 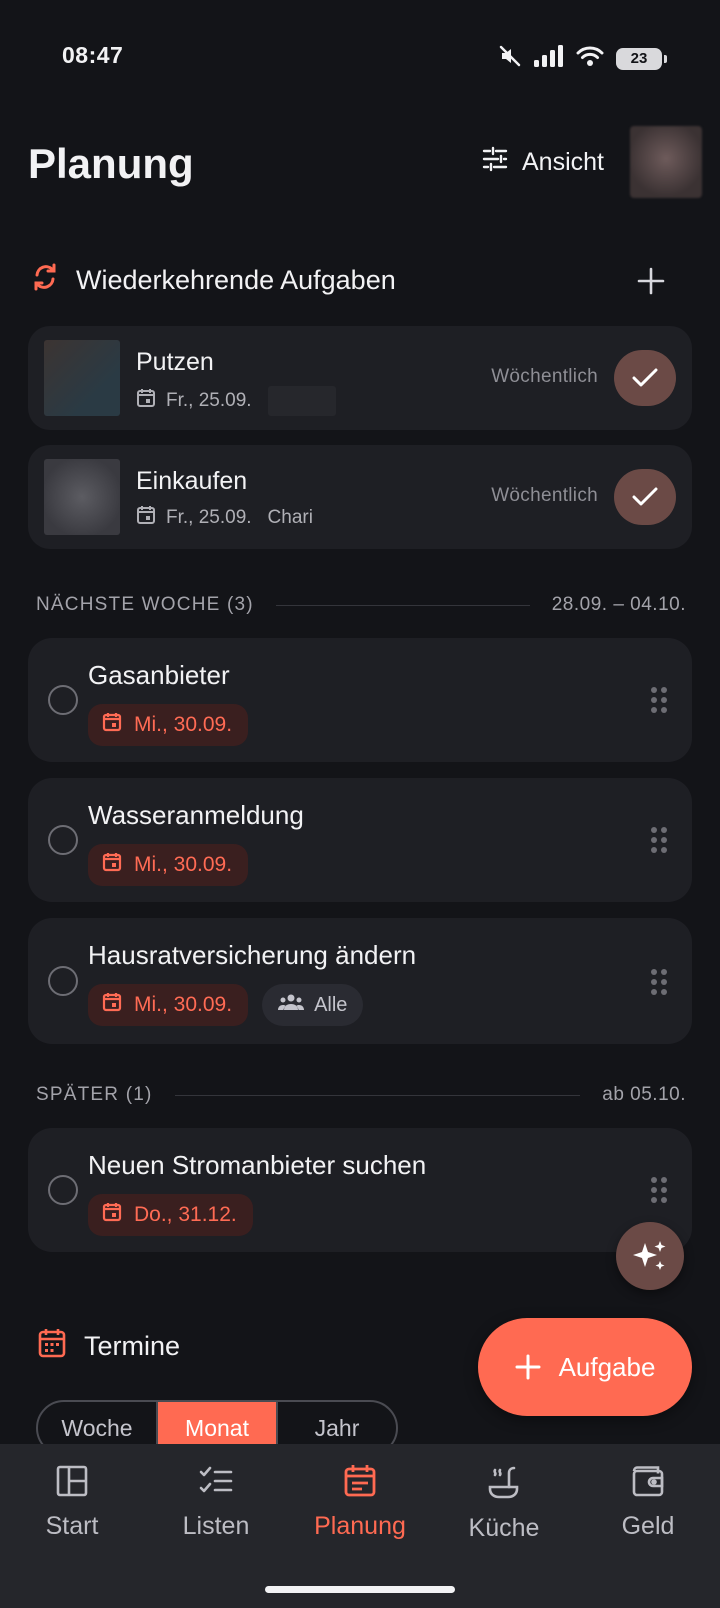 I want to click on nav-item-geld: Geld, so click(x=648, y=1502).